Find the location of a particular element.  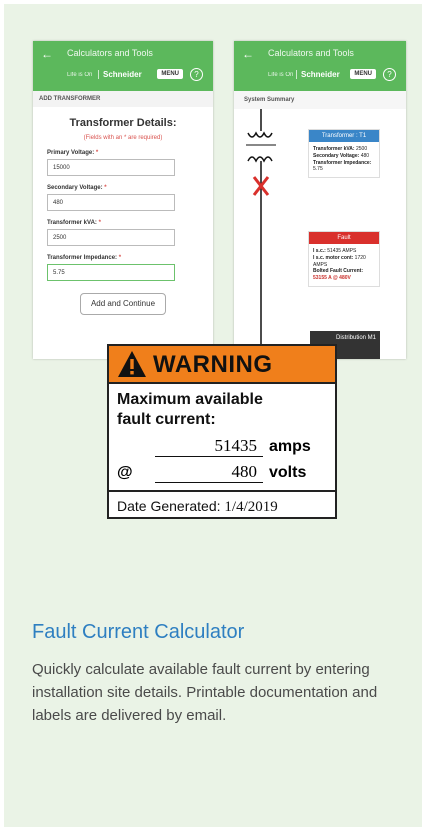

required-note: (Fields with an * are required) is located at coordinates (123, 138).